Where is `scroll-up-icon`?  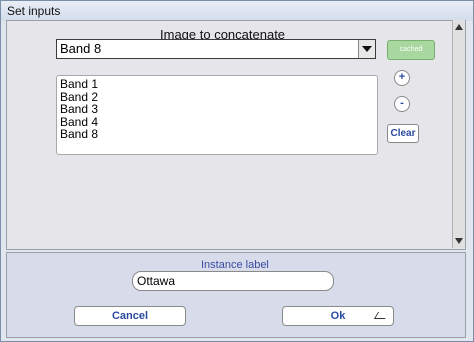 scroll-up-icon is located at coordinates (459, 27).